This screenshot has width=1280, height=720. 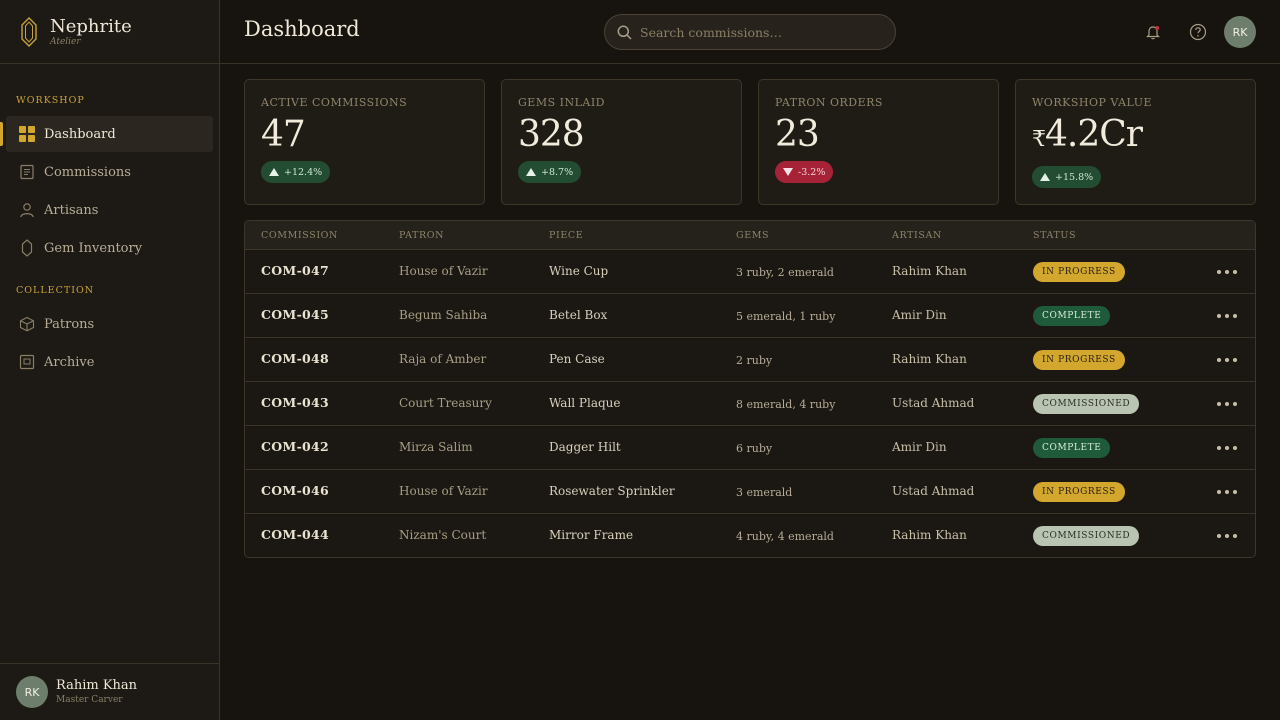 I want to click on commission-id: COM-047, so click(x=295, y=270).